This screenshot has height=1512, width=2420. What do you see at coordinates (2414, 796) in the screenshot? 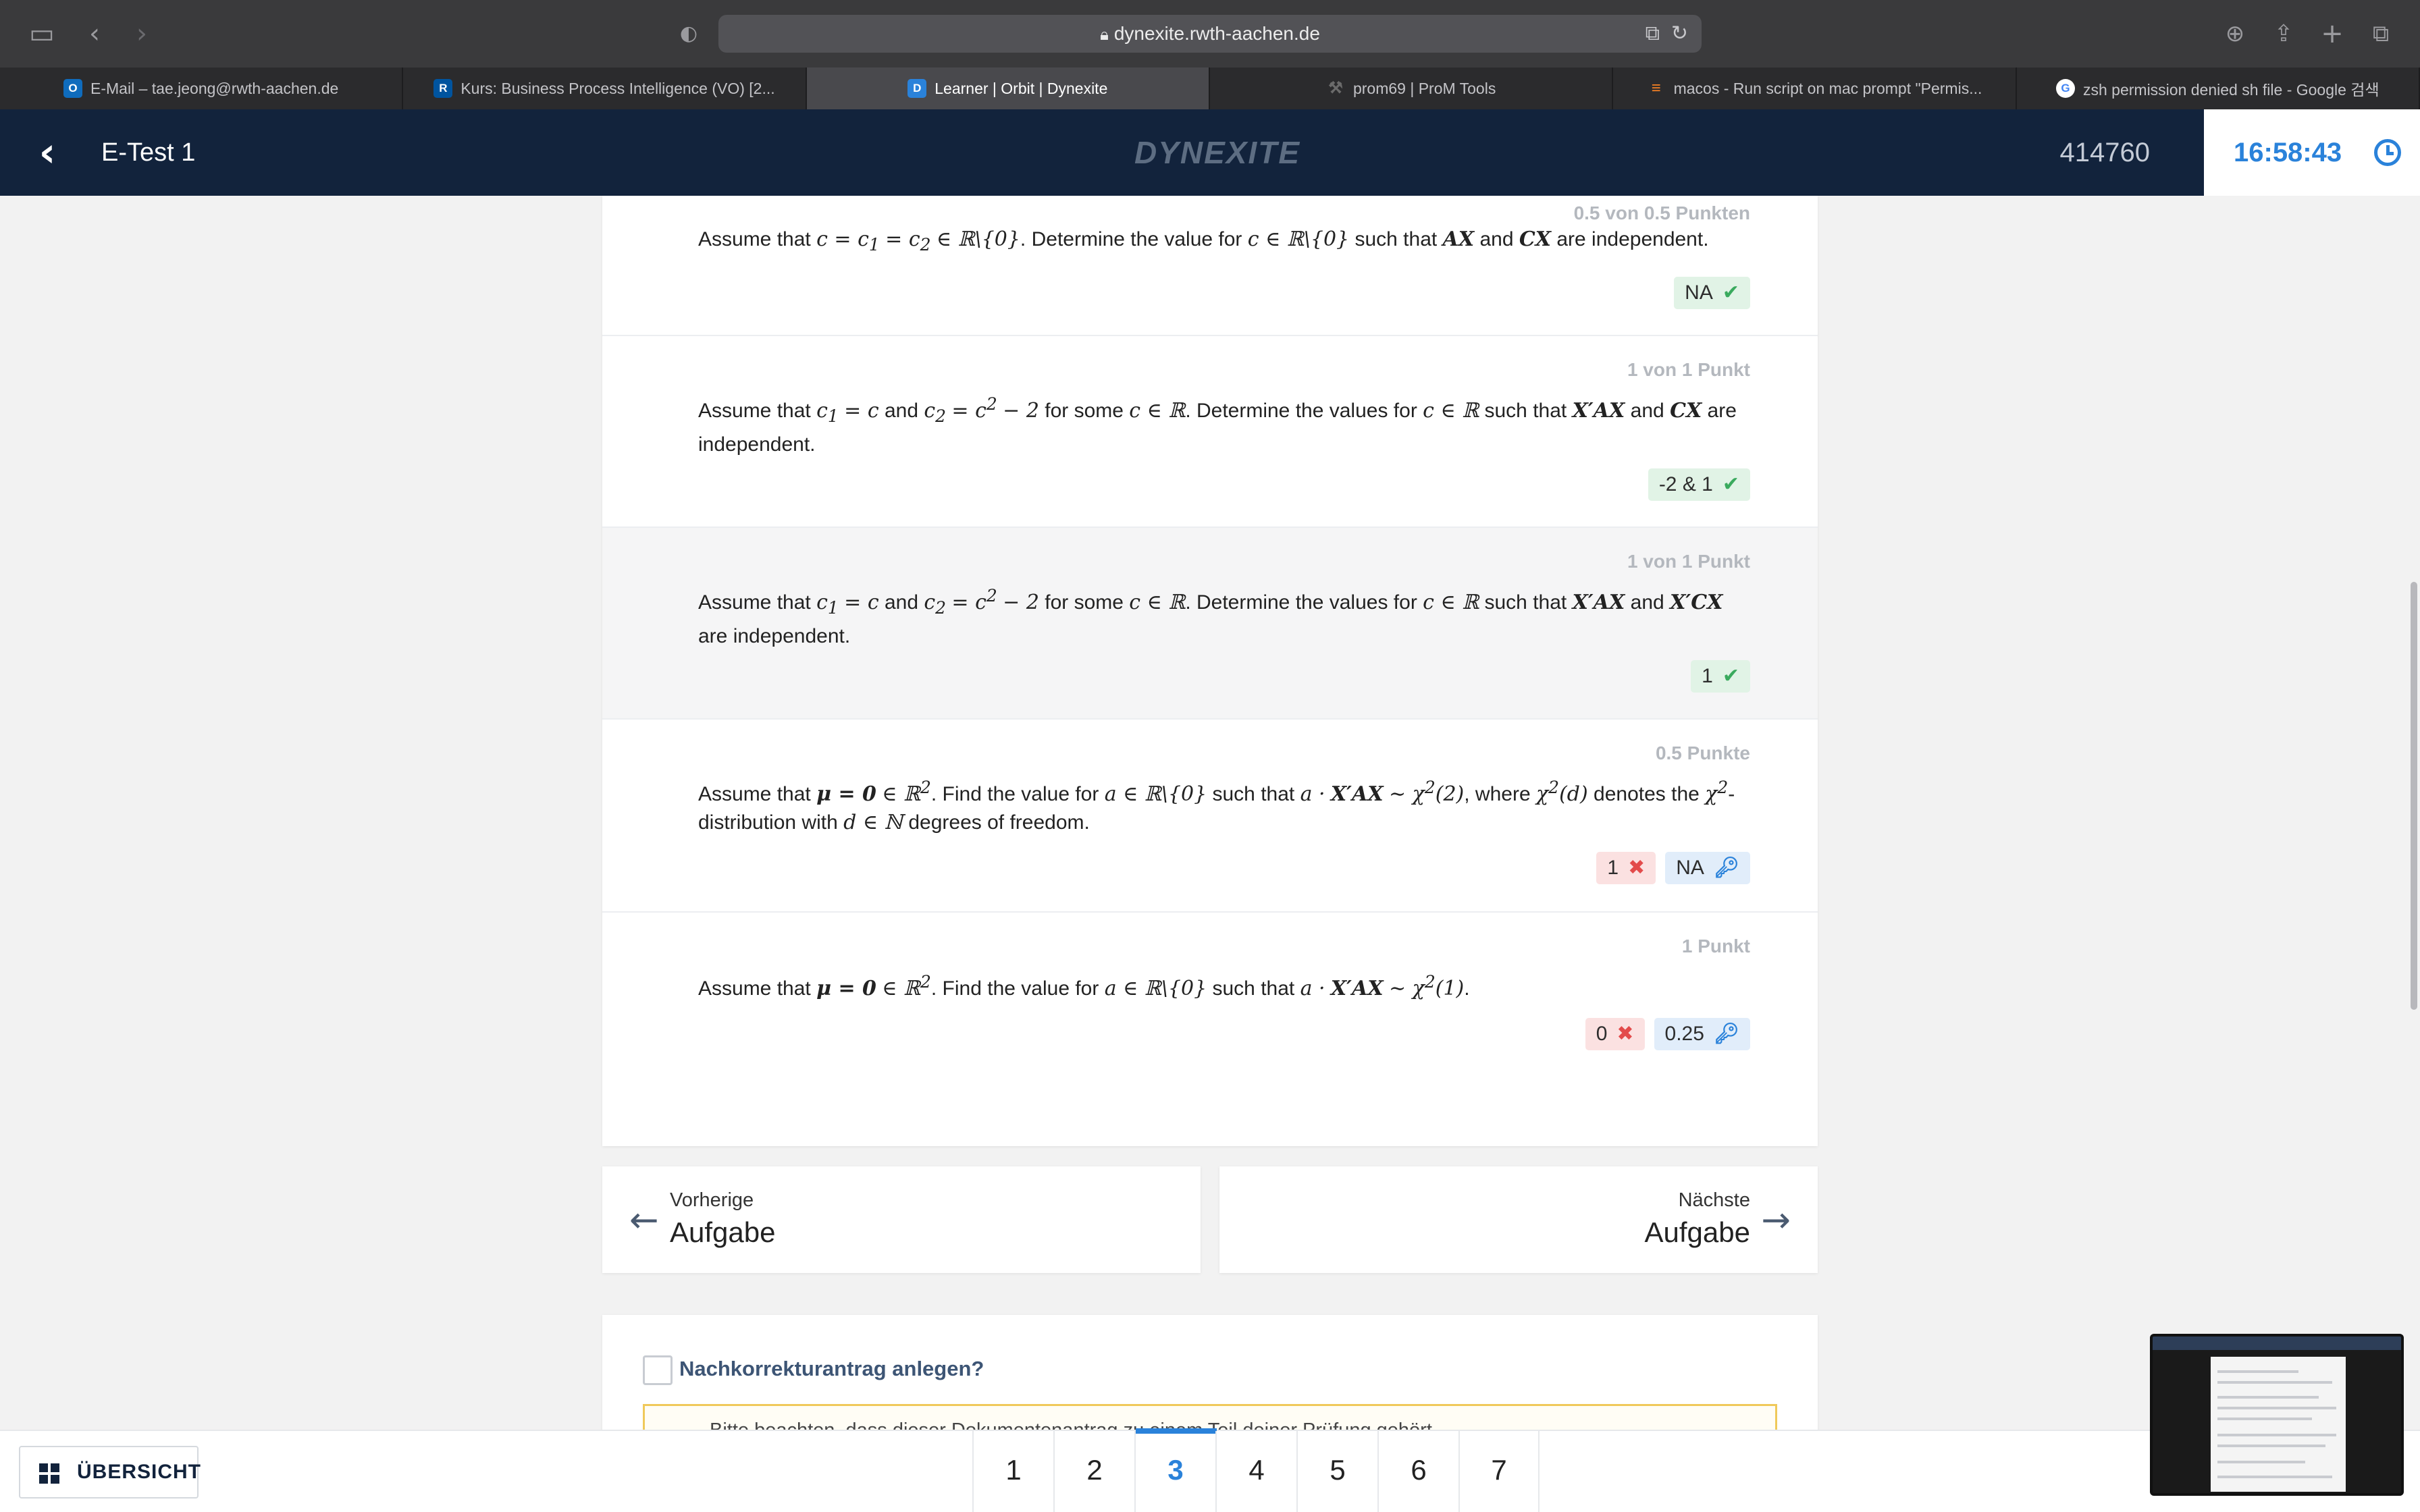
I see `scrollbar-thumb` at bounding box center [2414, 796].